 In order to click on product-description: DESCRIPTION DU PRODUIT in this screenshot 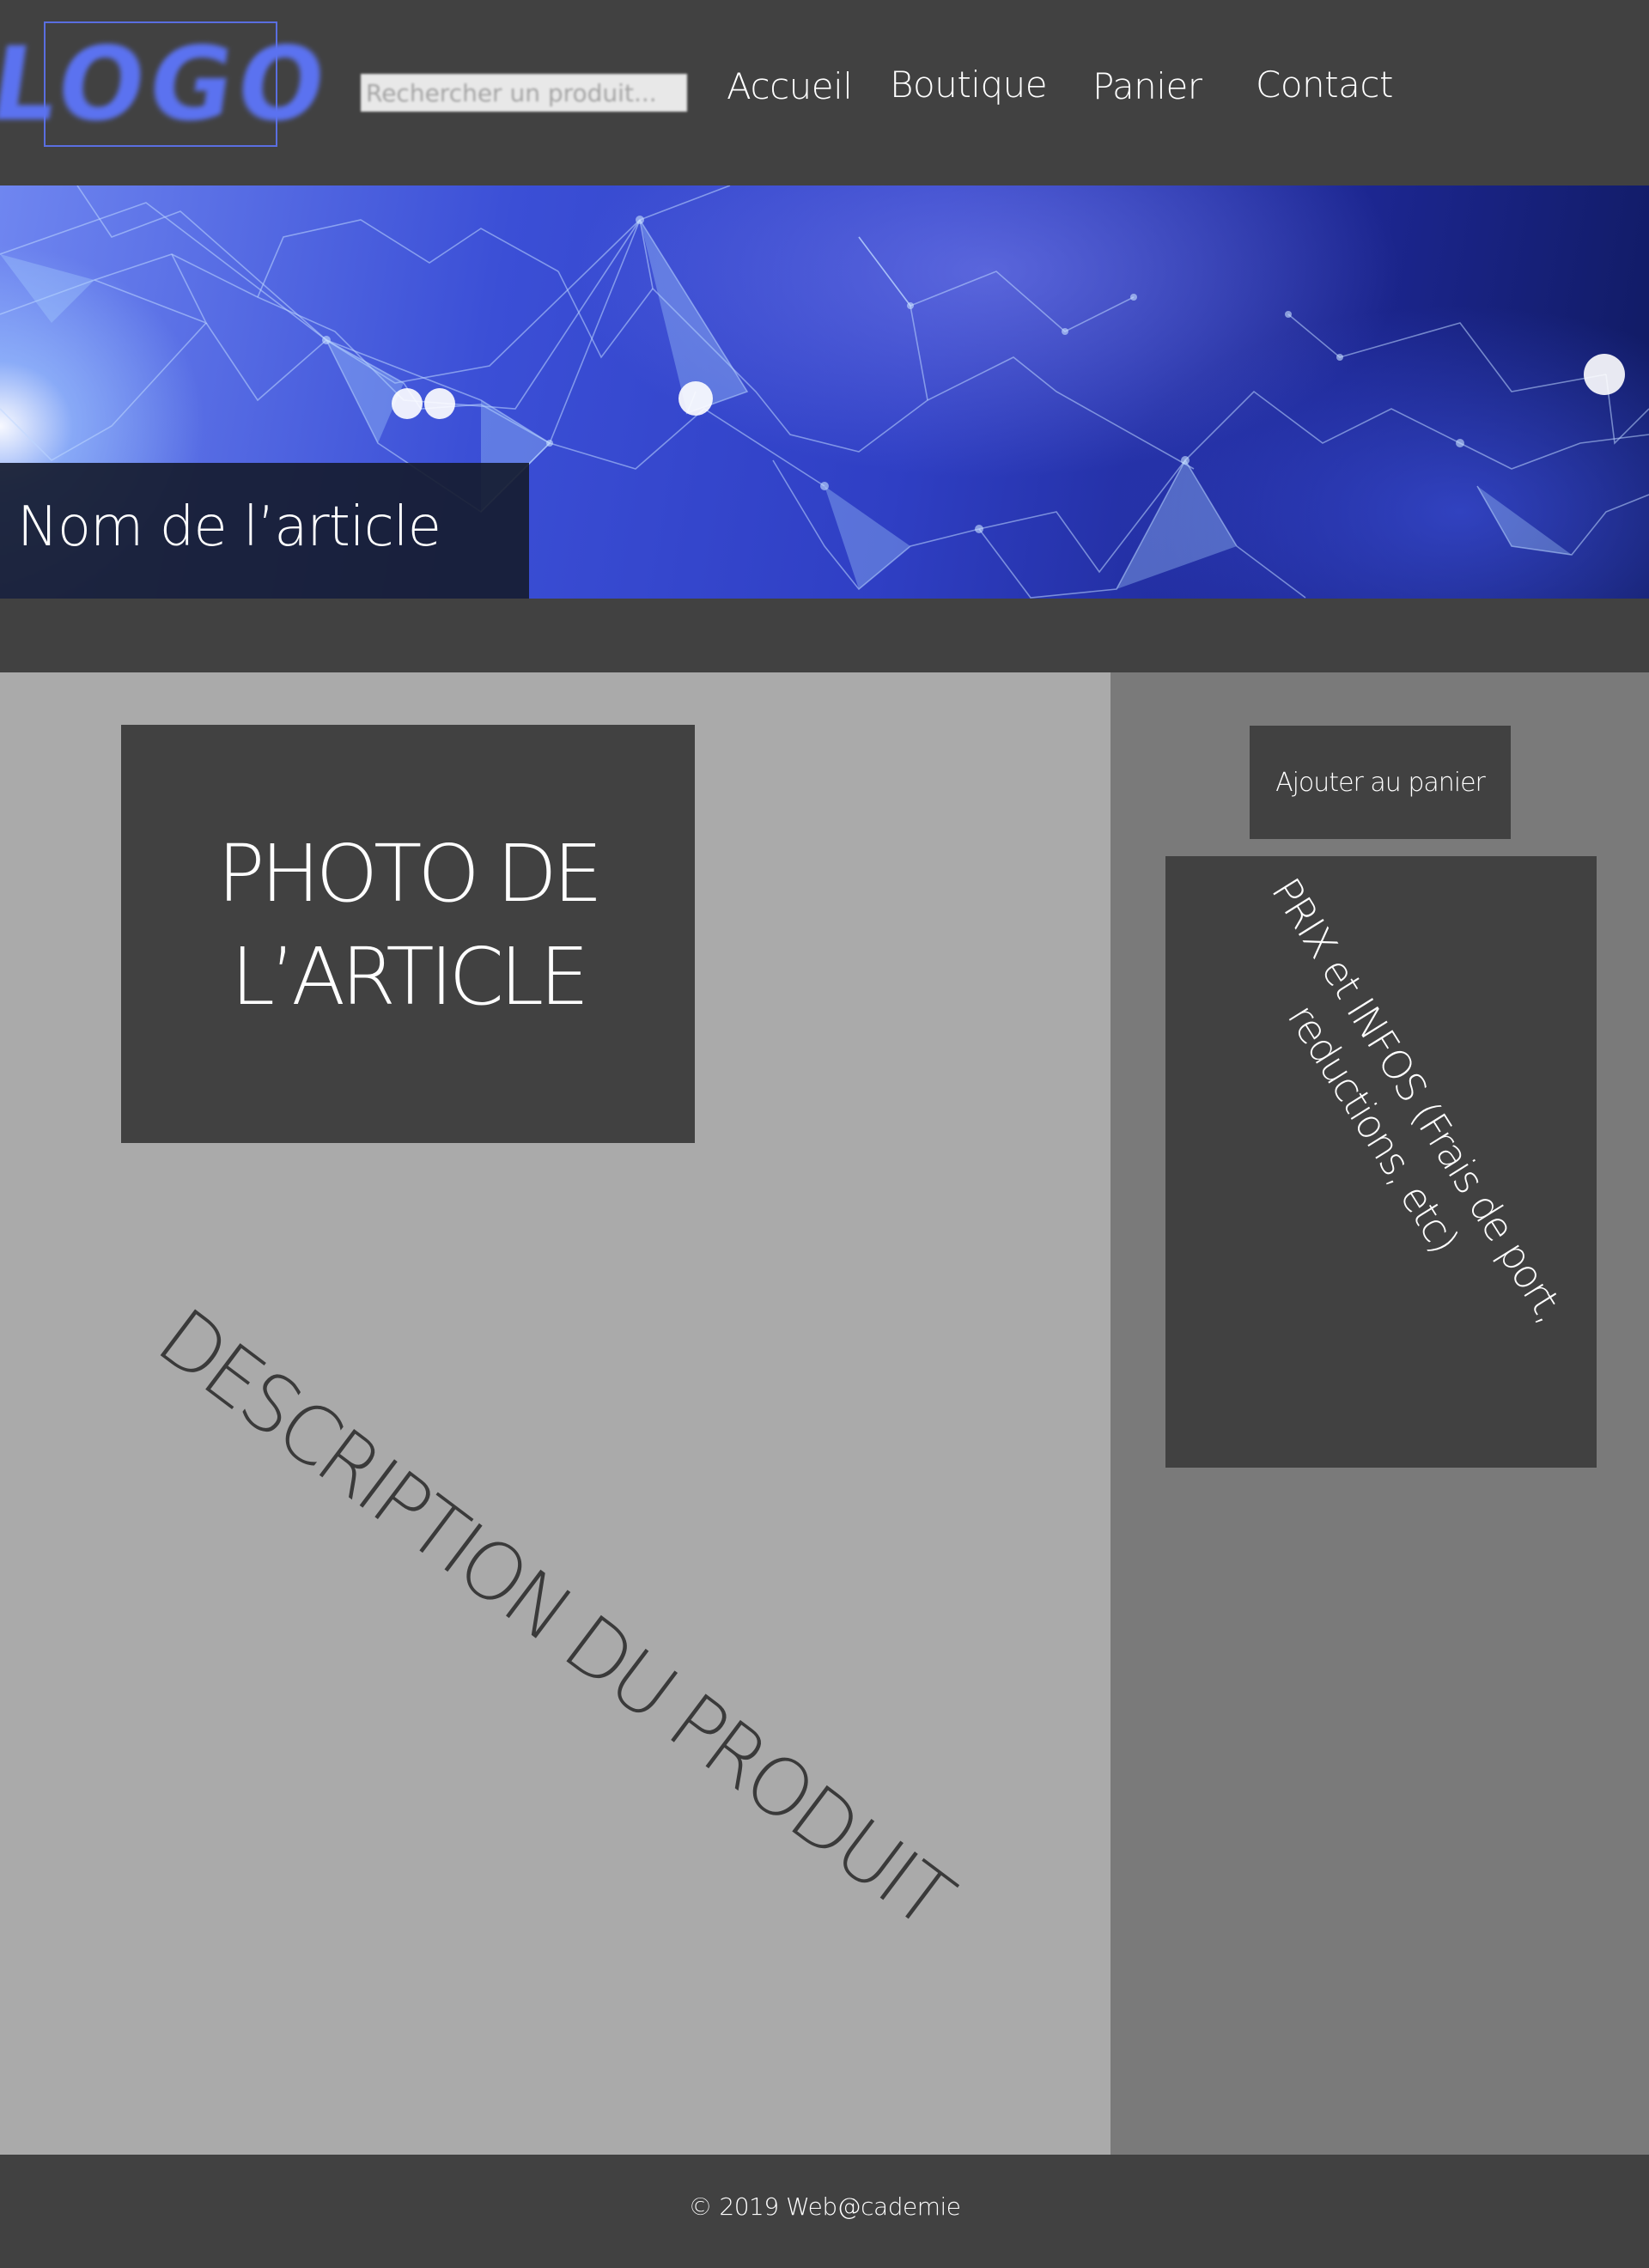, I will do `click(554, 1618)`.